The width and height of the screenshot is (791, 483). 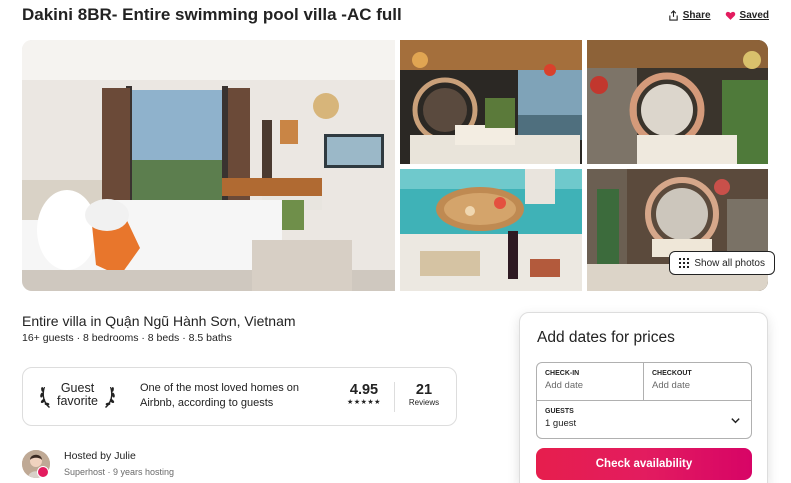 What do you see at coordinates (644, 419) in the screenshot?
I see `guests-select: GUESTS 1 guest` at bounding box center [644, 419].